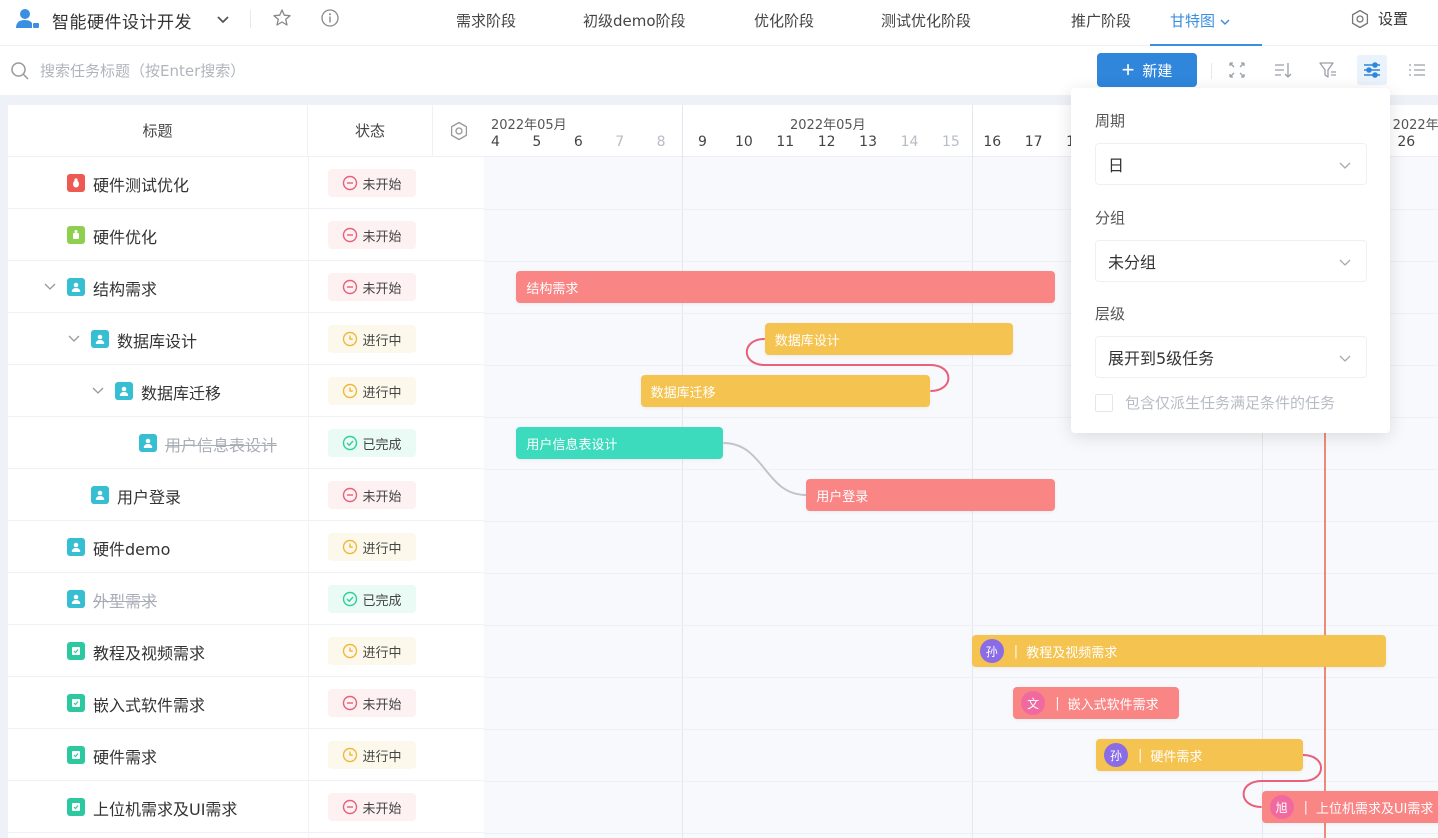  I want to click on task-row: 嵌入式软件需求 未开始, so click(246, 703).